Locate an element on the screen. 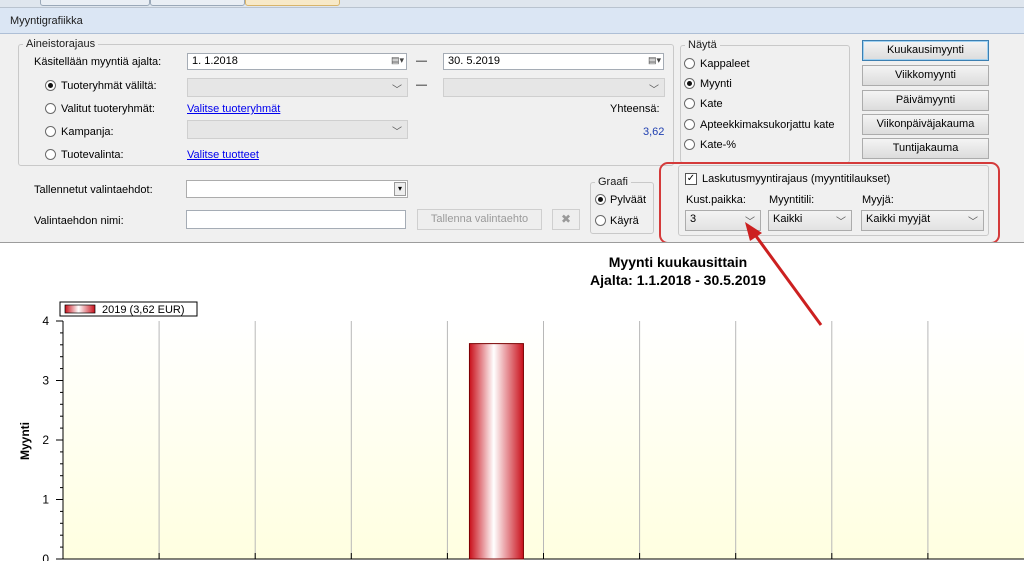 The height and width of the screenshot is (561, 1024). tallennetut-label: Tallennetut valintaehdot: is located at coordinates (93, 190).